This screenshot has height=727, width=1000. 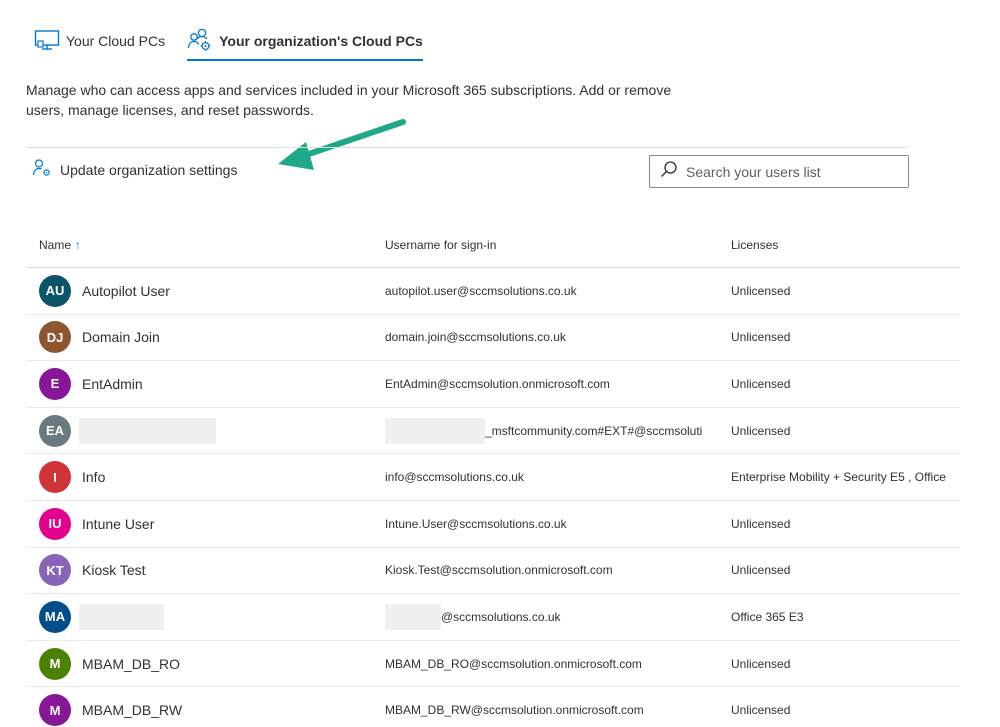 I want to click on username-text: info@sccmsolutions.co.uk, so click(x=454, y=477).